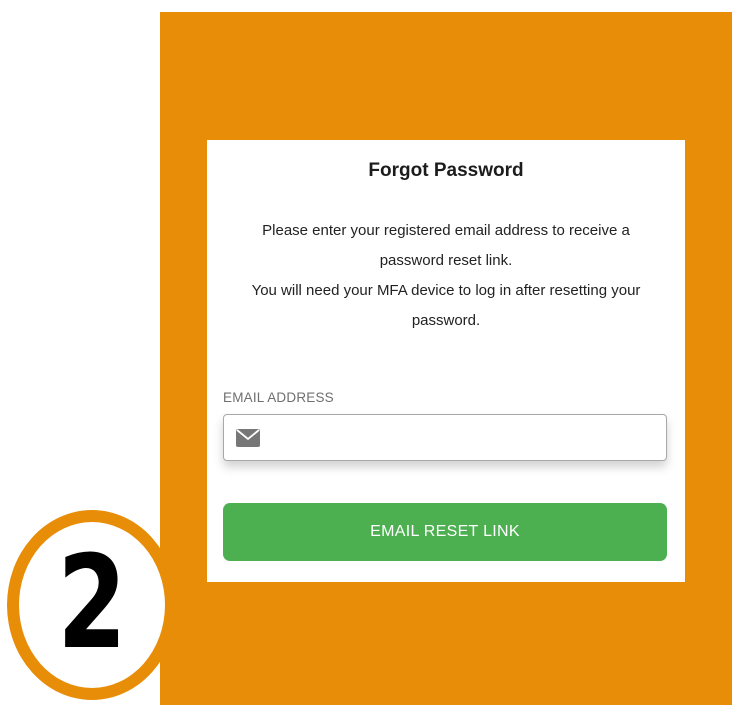 The width and height of the screenshot is (732, 705). I want to click on email-reset-link-button: EMAIL RESET LINK, so click(445, 532).